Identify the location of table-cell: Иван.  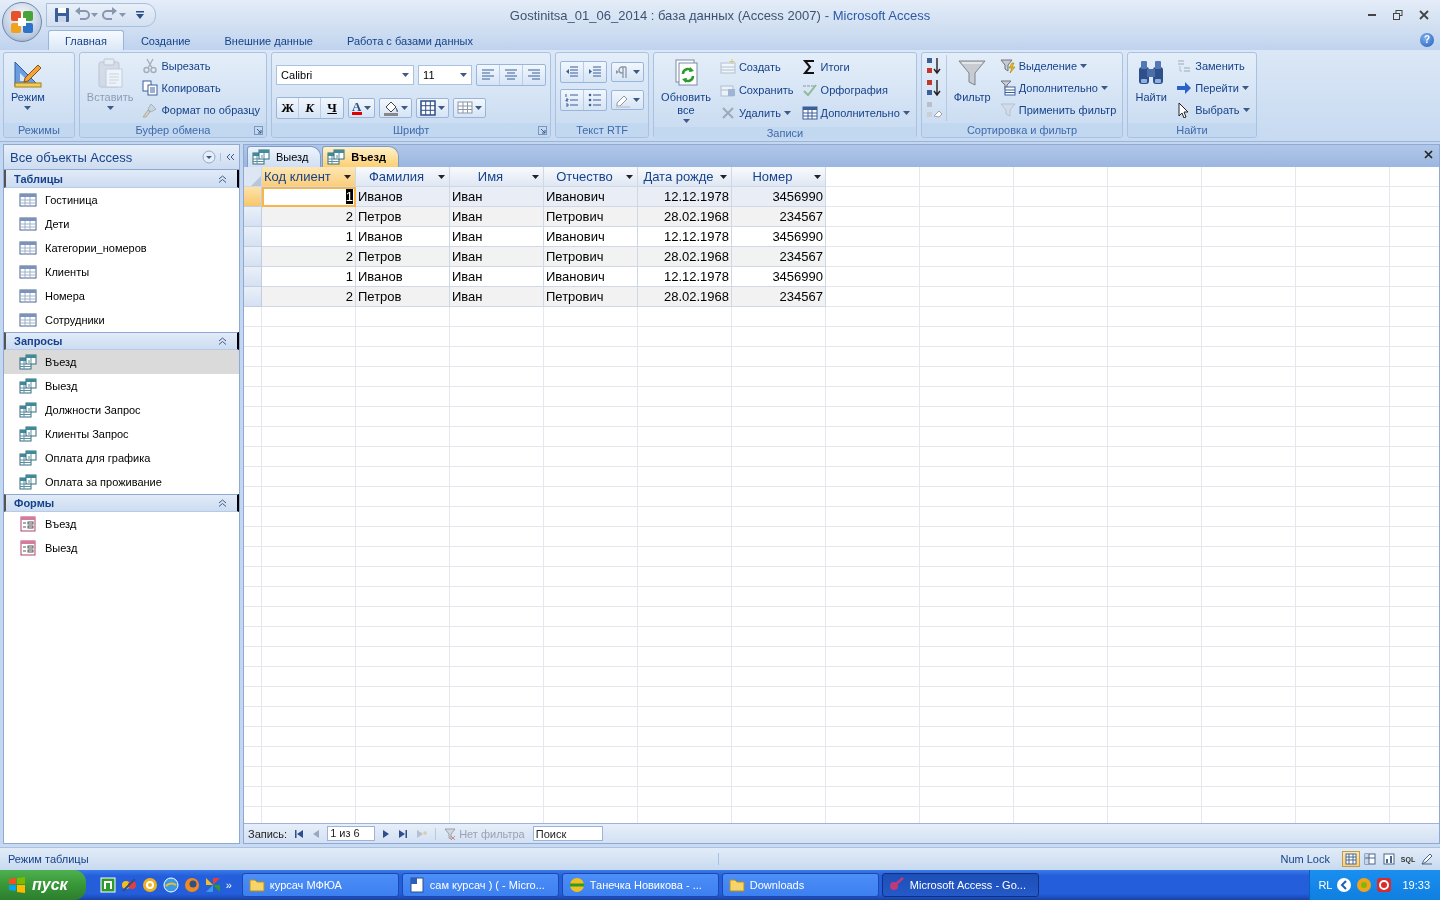
(497, 257).